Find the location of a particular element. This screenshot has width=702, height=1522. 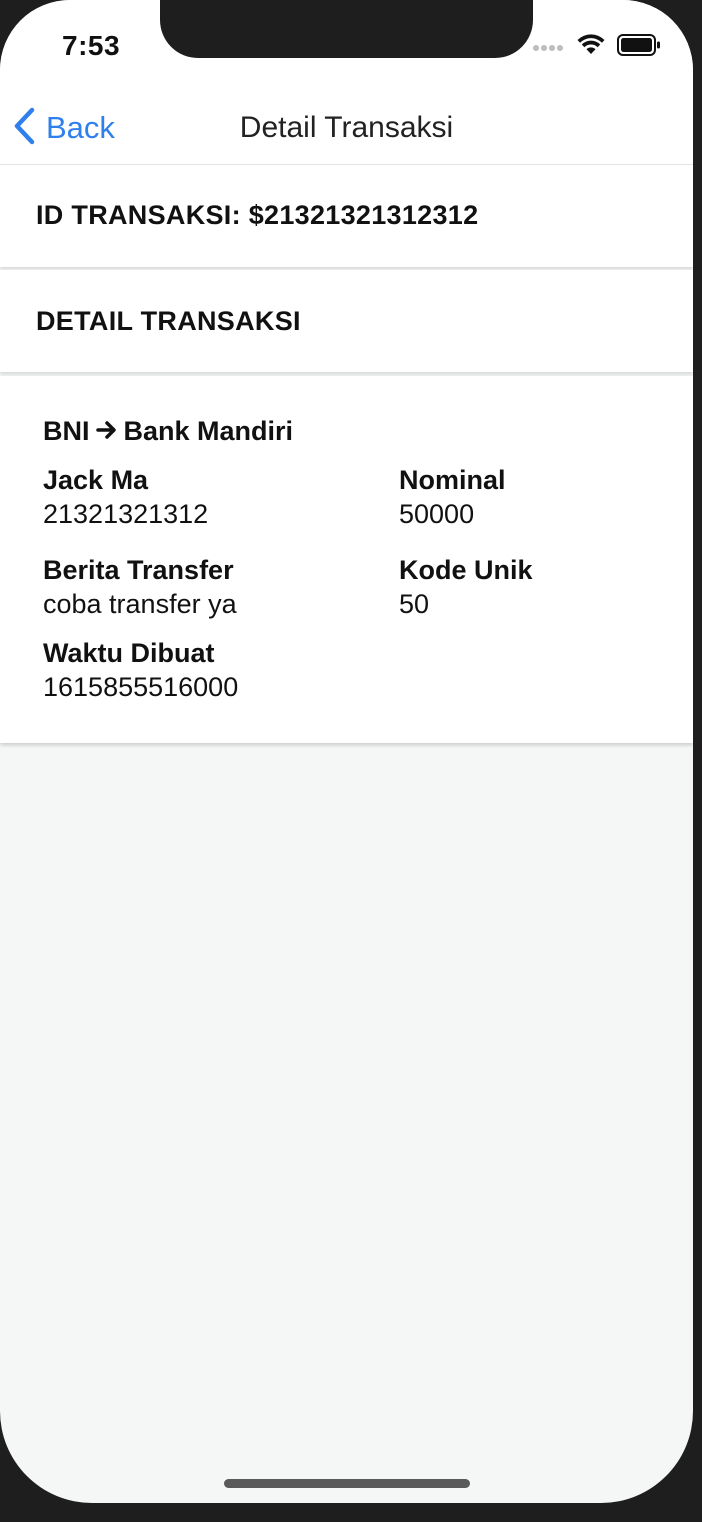

recipient-account-number: 21321321312 is located at coordinates (126, 514).